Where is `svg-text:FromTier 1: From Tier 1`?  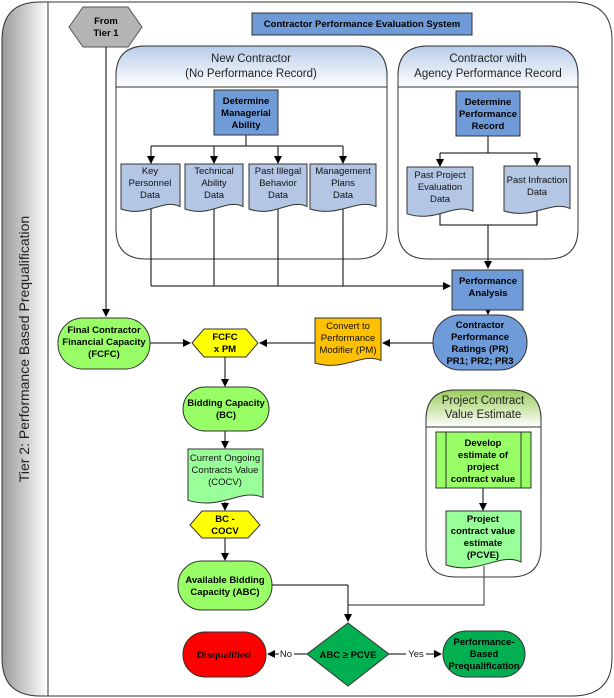 svg-text:FromTier 1: From Tier 1 is located at coordinates (106, 27).